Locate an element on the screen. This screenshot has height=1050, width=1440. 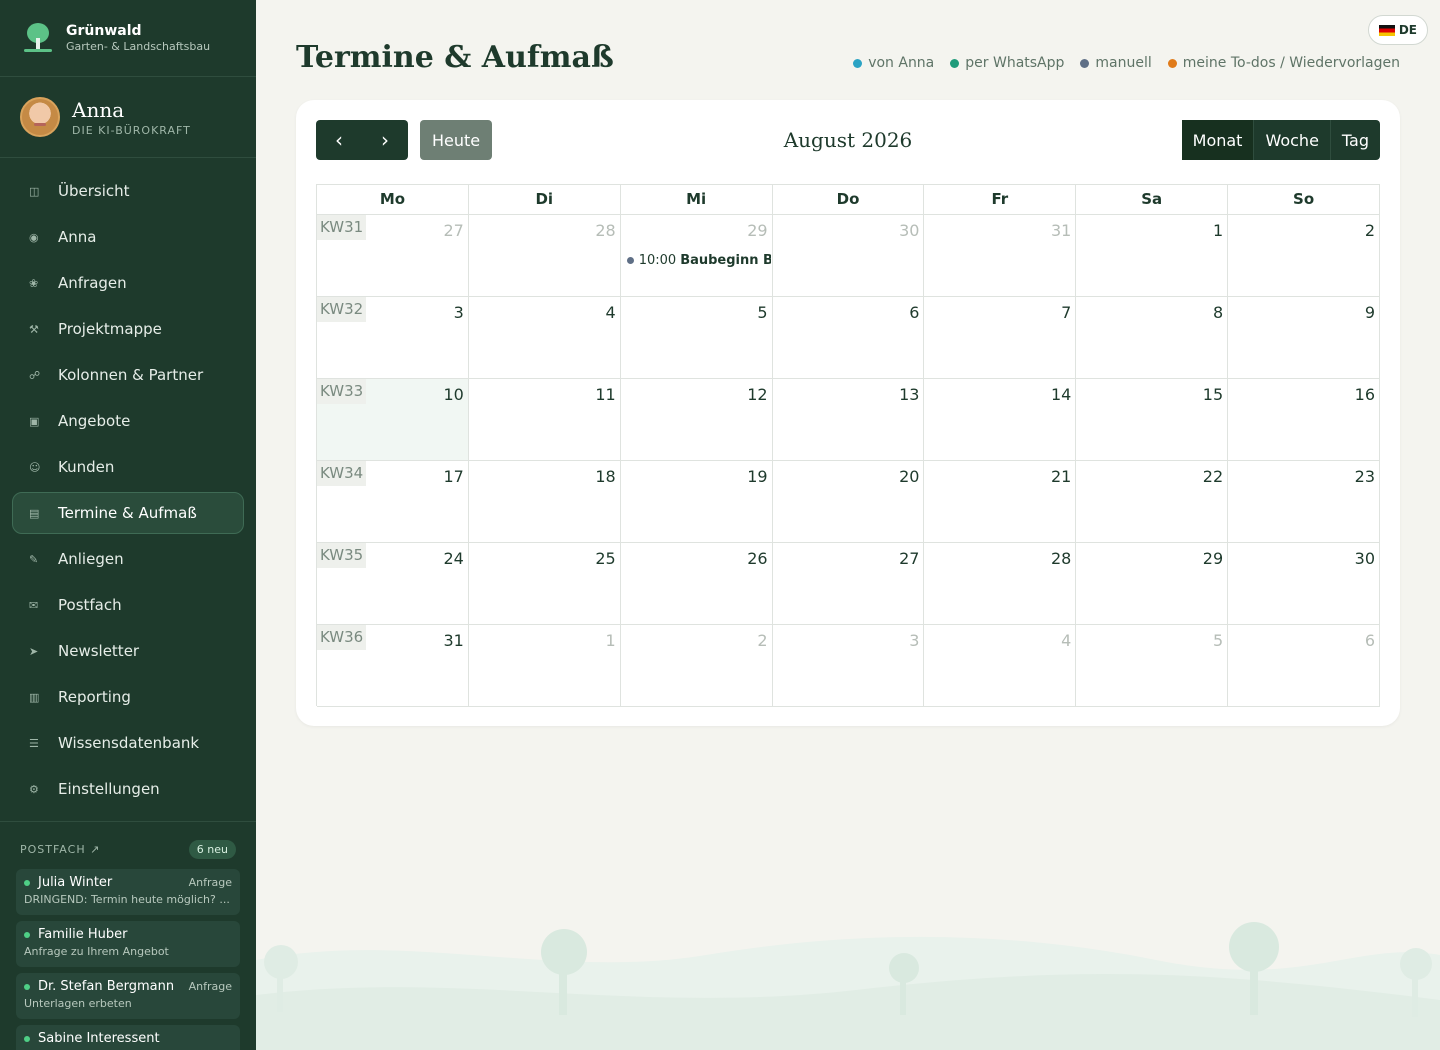
view-tag-button: Tag is located at coordinates (1354, 140).